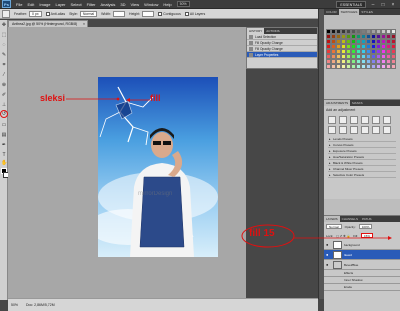 This screenshot has width=400, height=311. Describe the element at coordinates (362, 273) in the screenshot. I see `layer-row: Effects` at that location.